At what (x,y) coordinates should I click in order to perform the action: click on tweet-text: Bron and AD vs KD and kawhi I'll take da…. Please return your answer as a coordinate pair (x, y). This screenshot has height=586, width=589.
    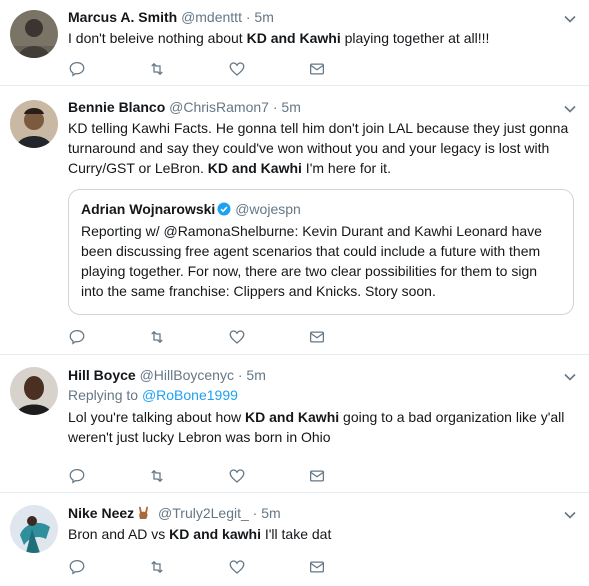
    Looking at the image, I should click on (200, 534).